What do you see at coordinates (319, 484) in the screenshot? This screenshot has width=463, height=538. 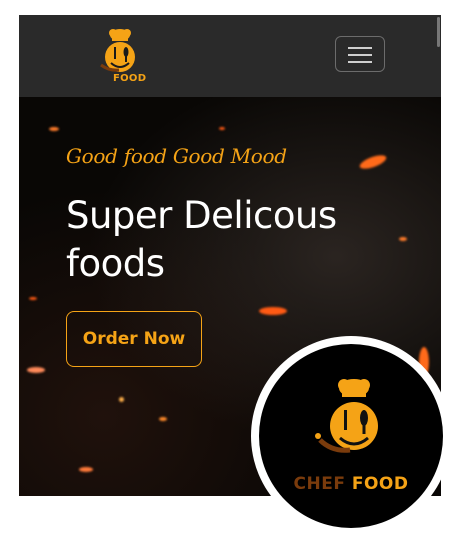 I see `badge-brand-prefix: CHEF` at bounding box center [319, 484].